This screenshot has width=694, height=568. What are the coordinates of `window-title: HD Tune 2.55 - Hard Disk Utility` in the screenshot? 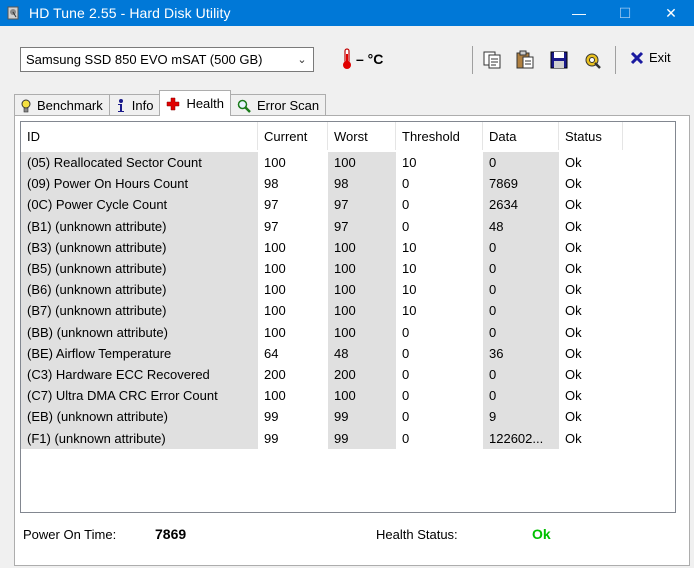 It's located at (130, 13).